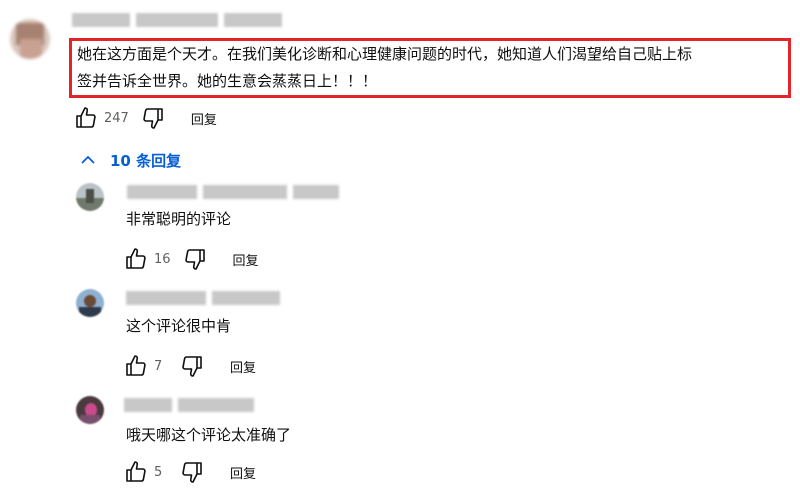 Image resolution: width=800 pixels, height=498 pixels. I want to click on reply-actions: 7 回复, so click(190, 366).